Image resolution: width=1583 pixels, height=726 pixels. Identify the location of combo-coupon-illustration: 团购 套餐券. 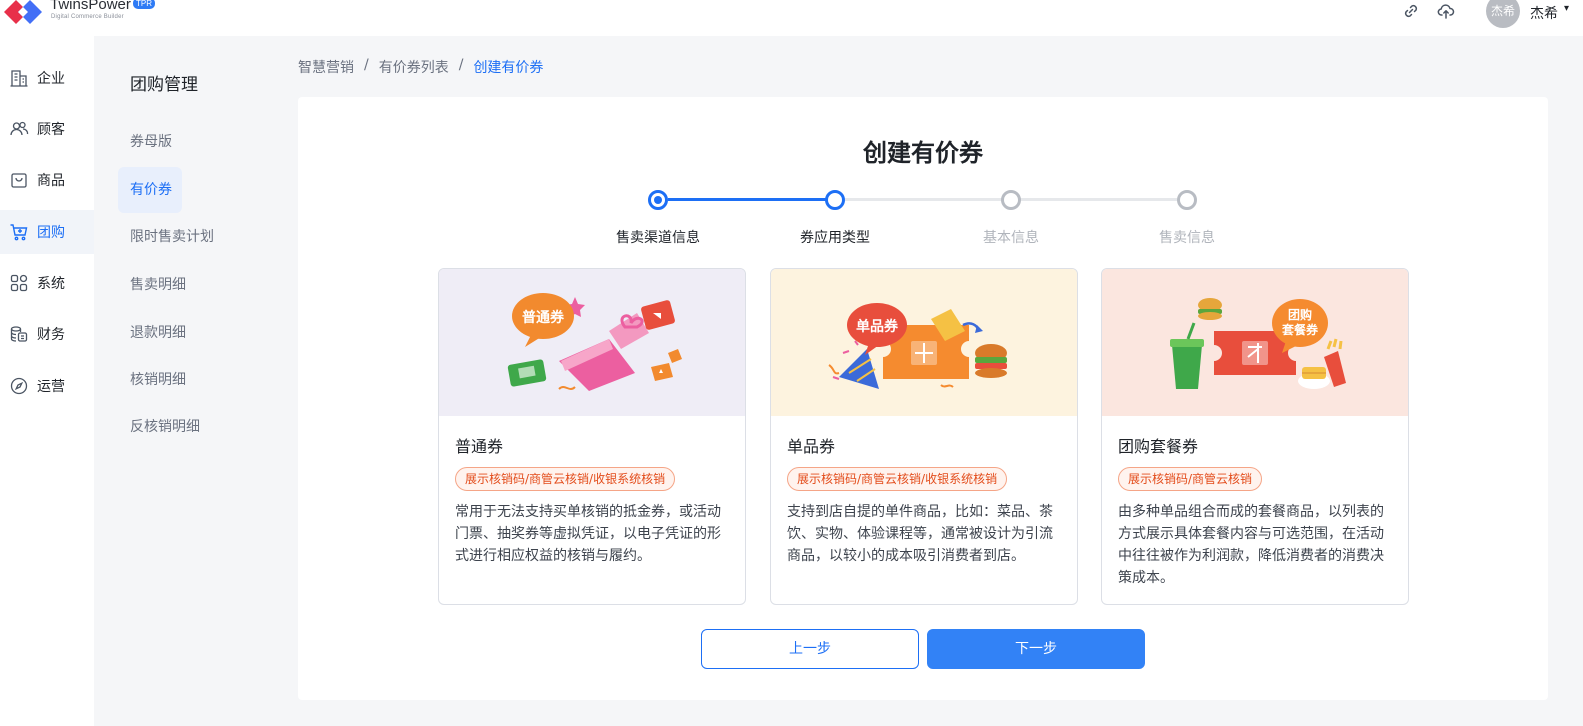
(1255, 342).